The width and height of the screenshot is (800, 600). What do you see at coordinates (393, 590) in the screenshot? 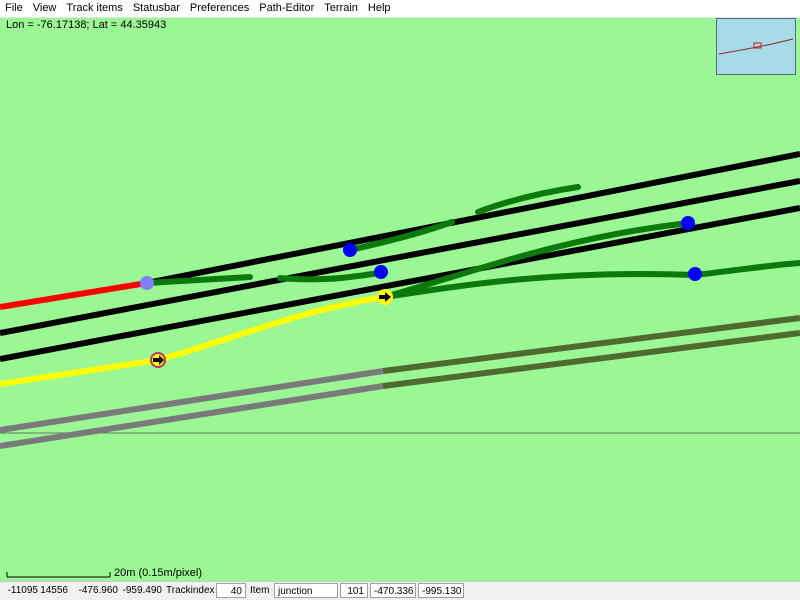
I see `status-v3: -470.336` at bounding box center [393, 590].